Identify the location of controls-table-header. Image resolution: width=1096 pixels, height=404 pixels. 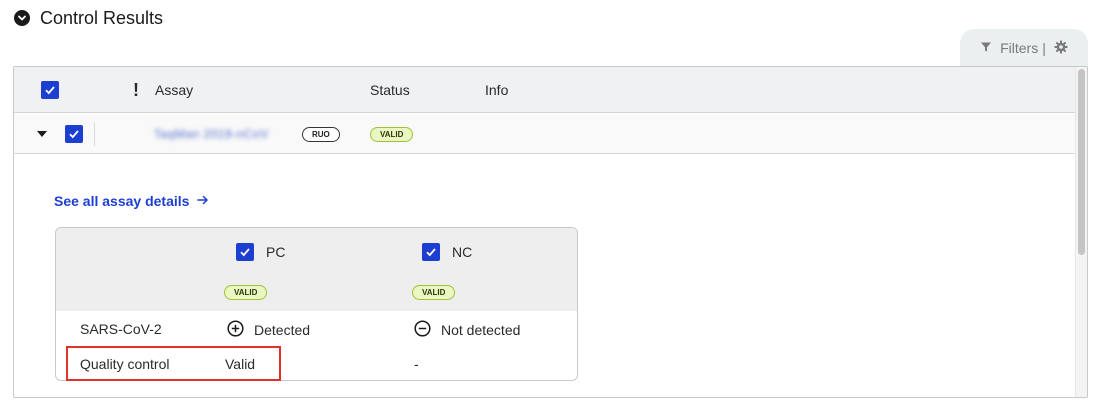
(316, 269).